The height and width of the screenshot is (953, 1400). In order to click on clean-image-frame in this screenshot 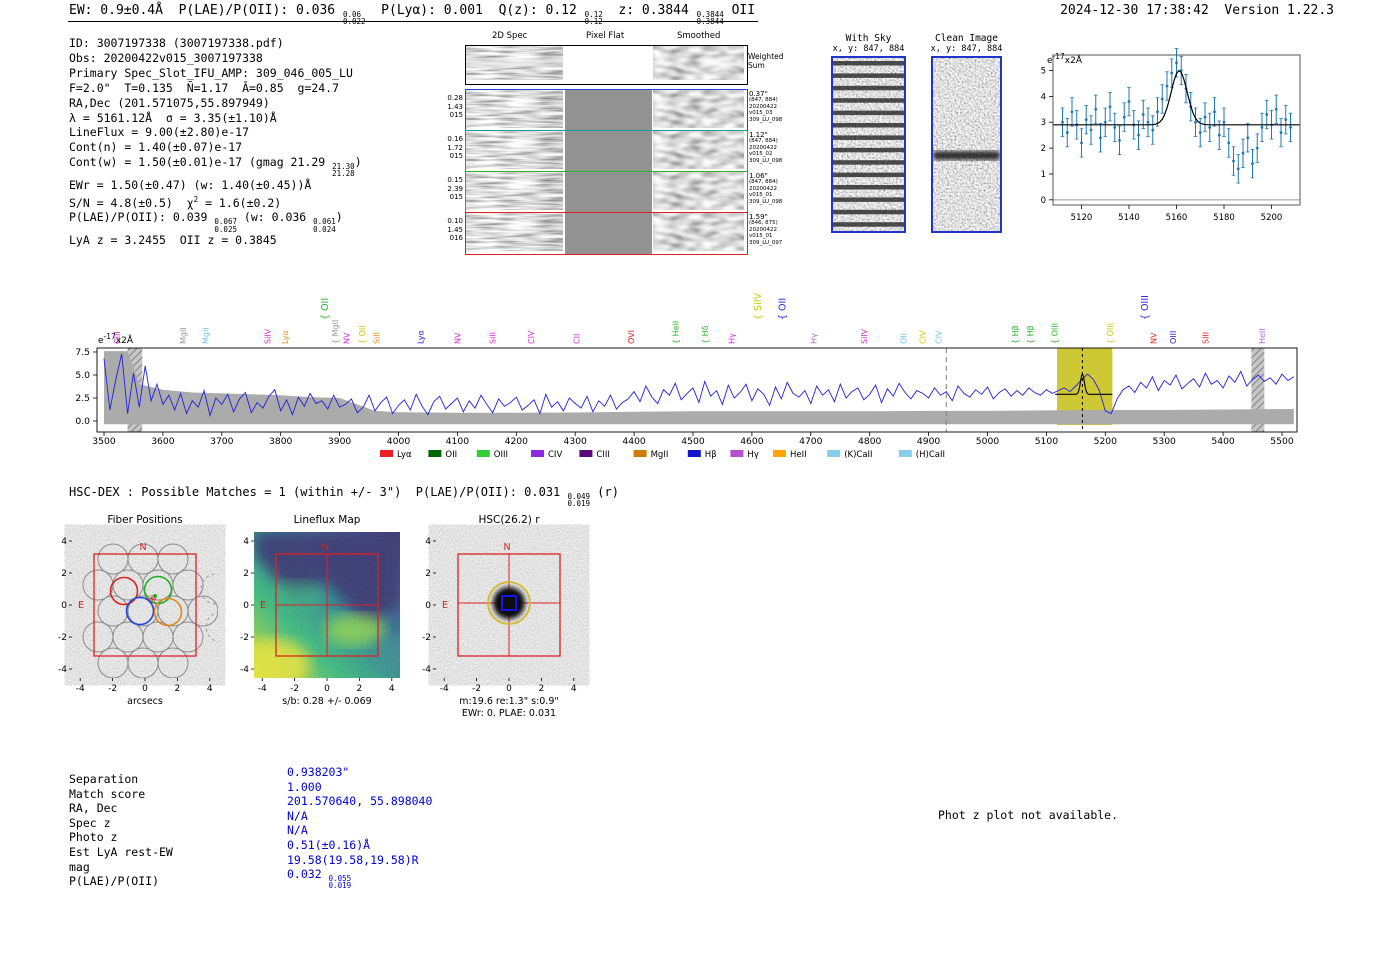, I will do `click(966, 144)`.